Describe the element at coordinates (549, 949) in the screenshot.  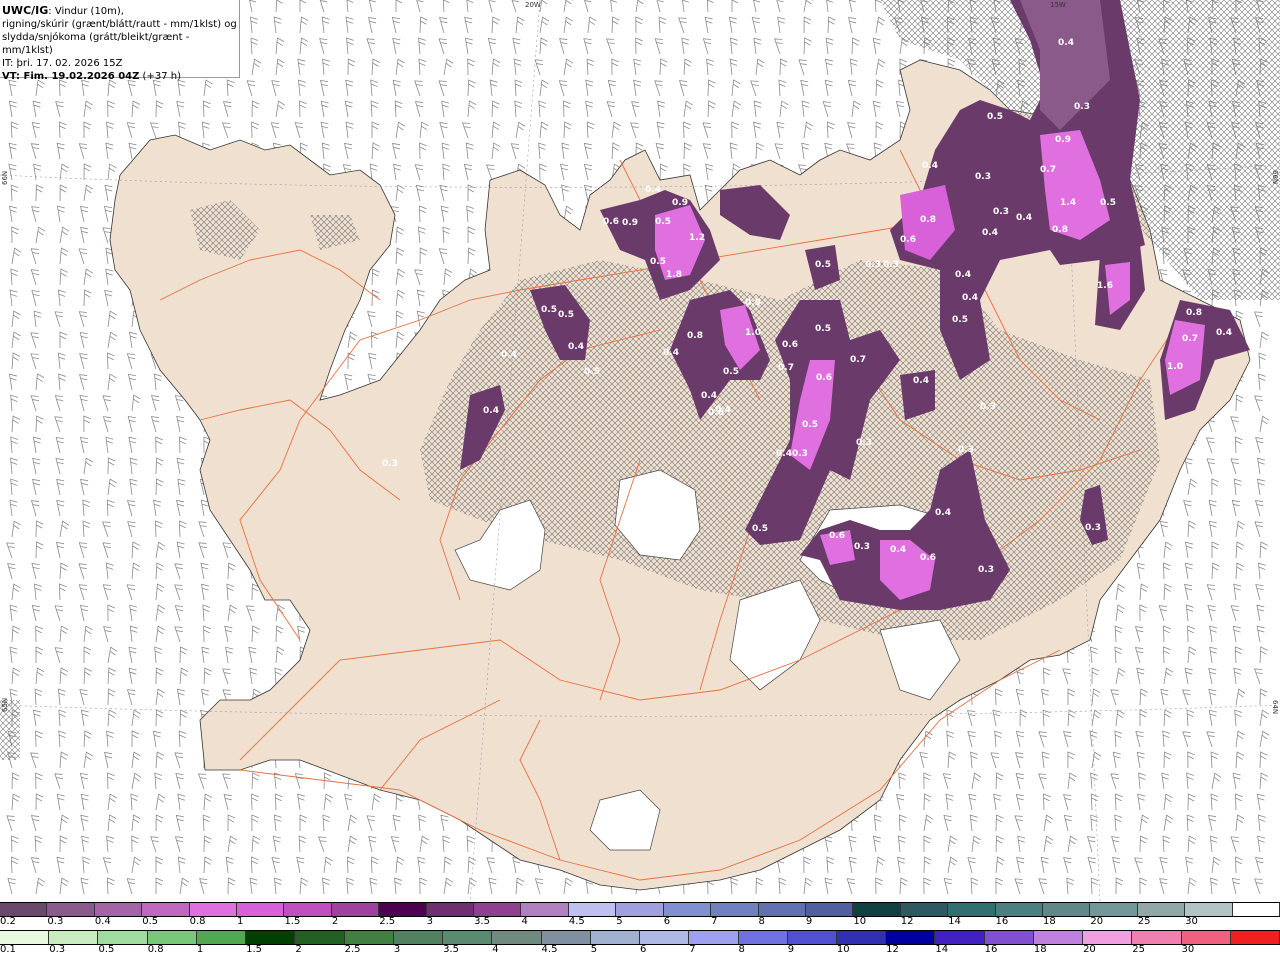
I see `legend-label: 4.5` at that location.